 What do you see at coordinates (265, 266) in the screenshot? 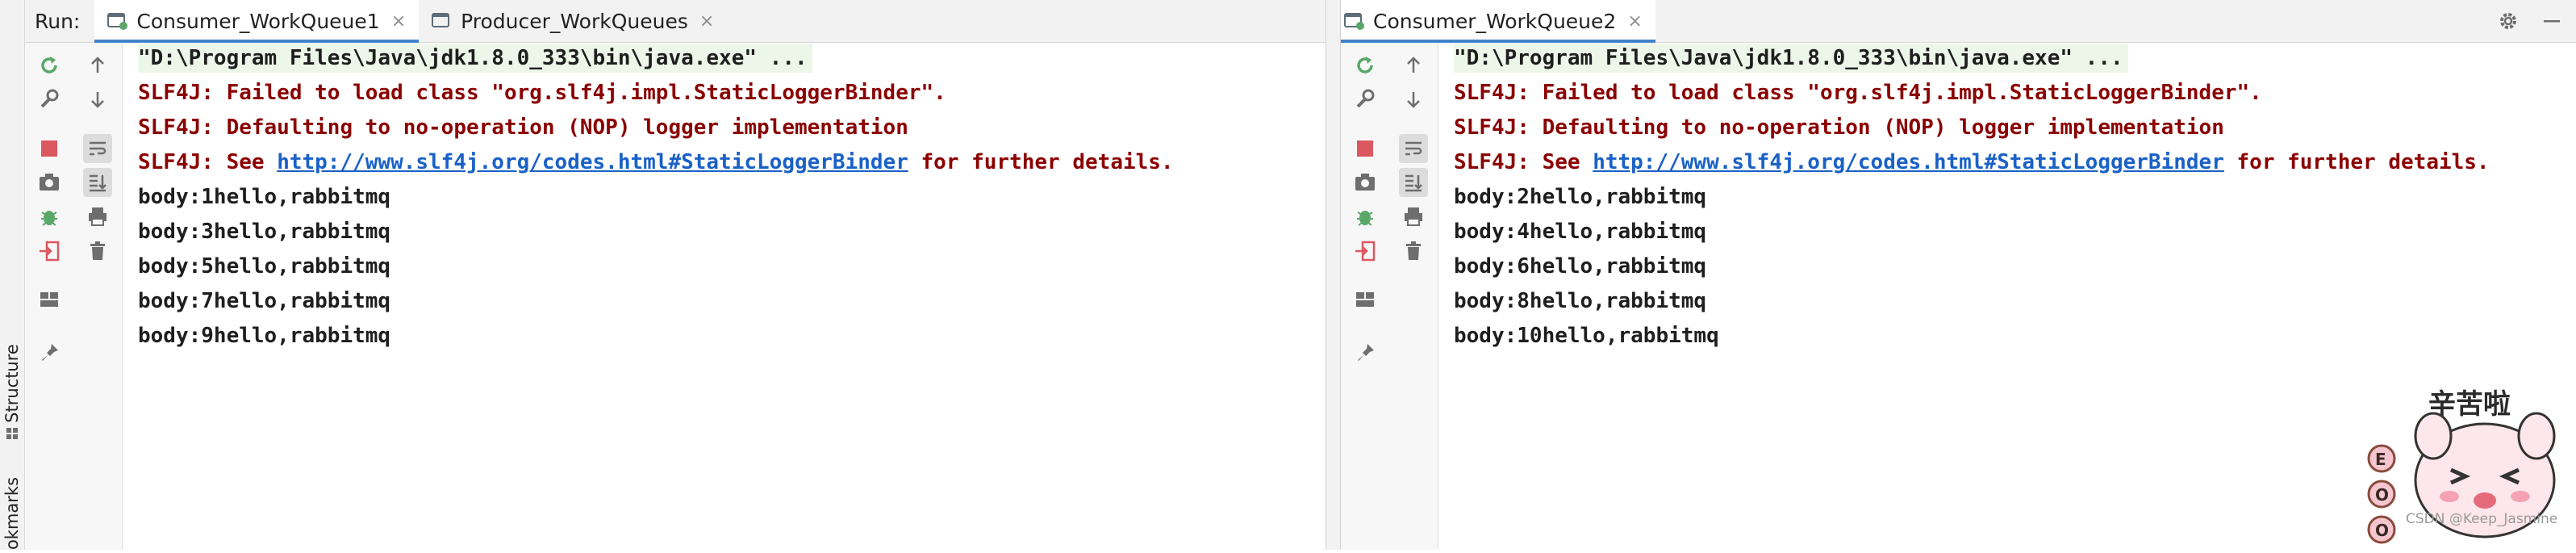
I see `output-line: body:5hello,rabbitmq` at bounding box center [265, 266].